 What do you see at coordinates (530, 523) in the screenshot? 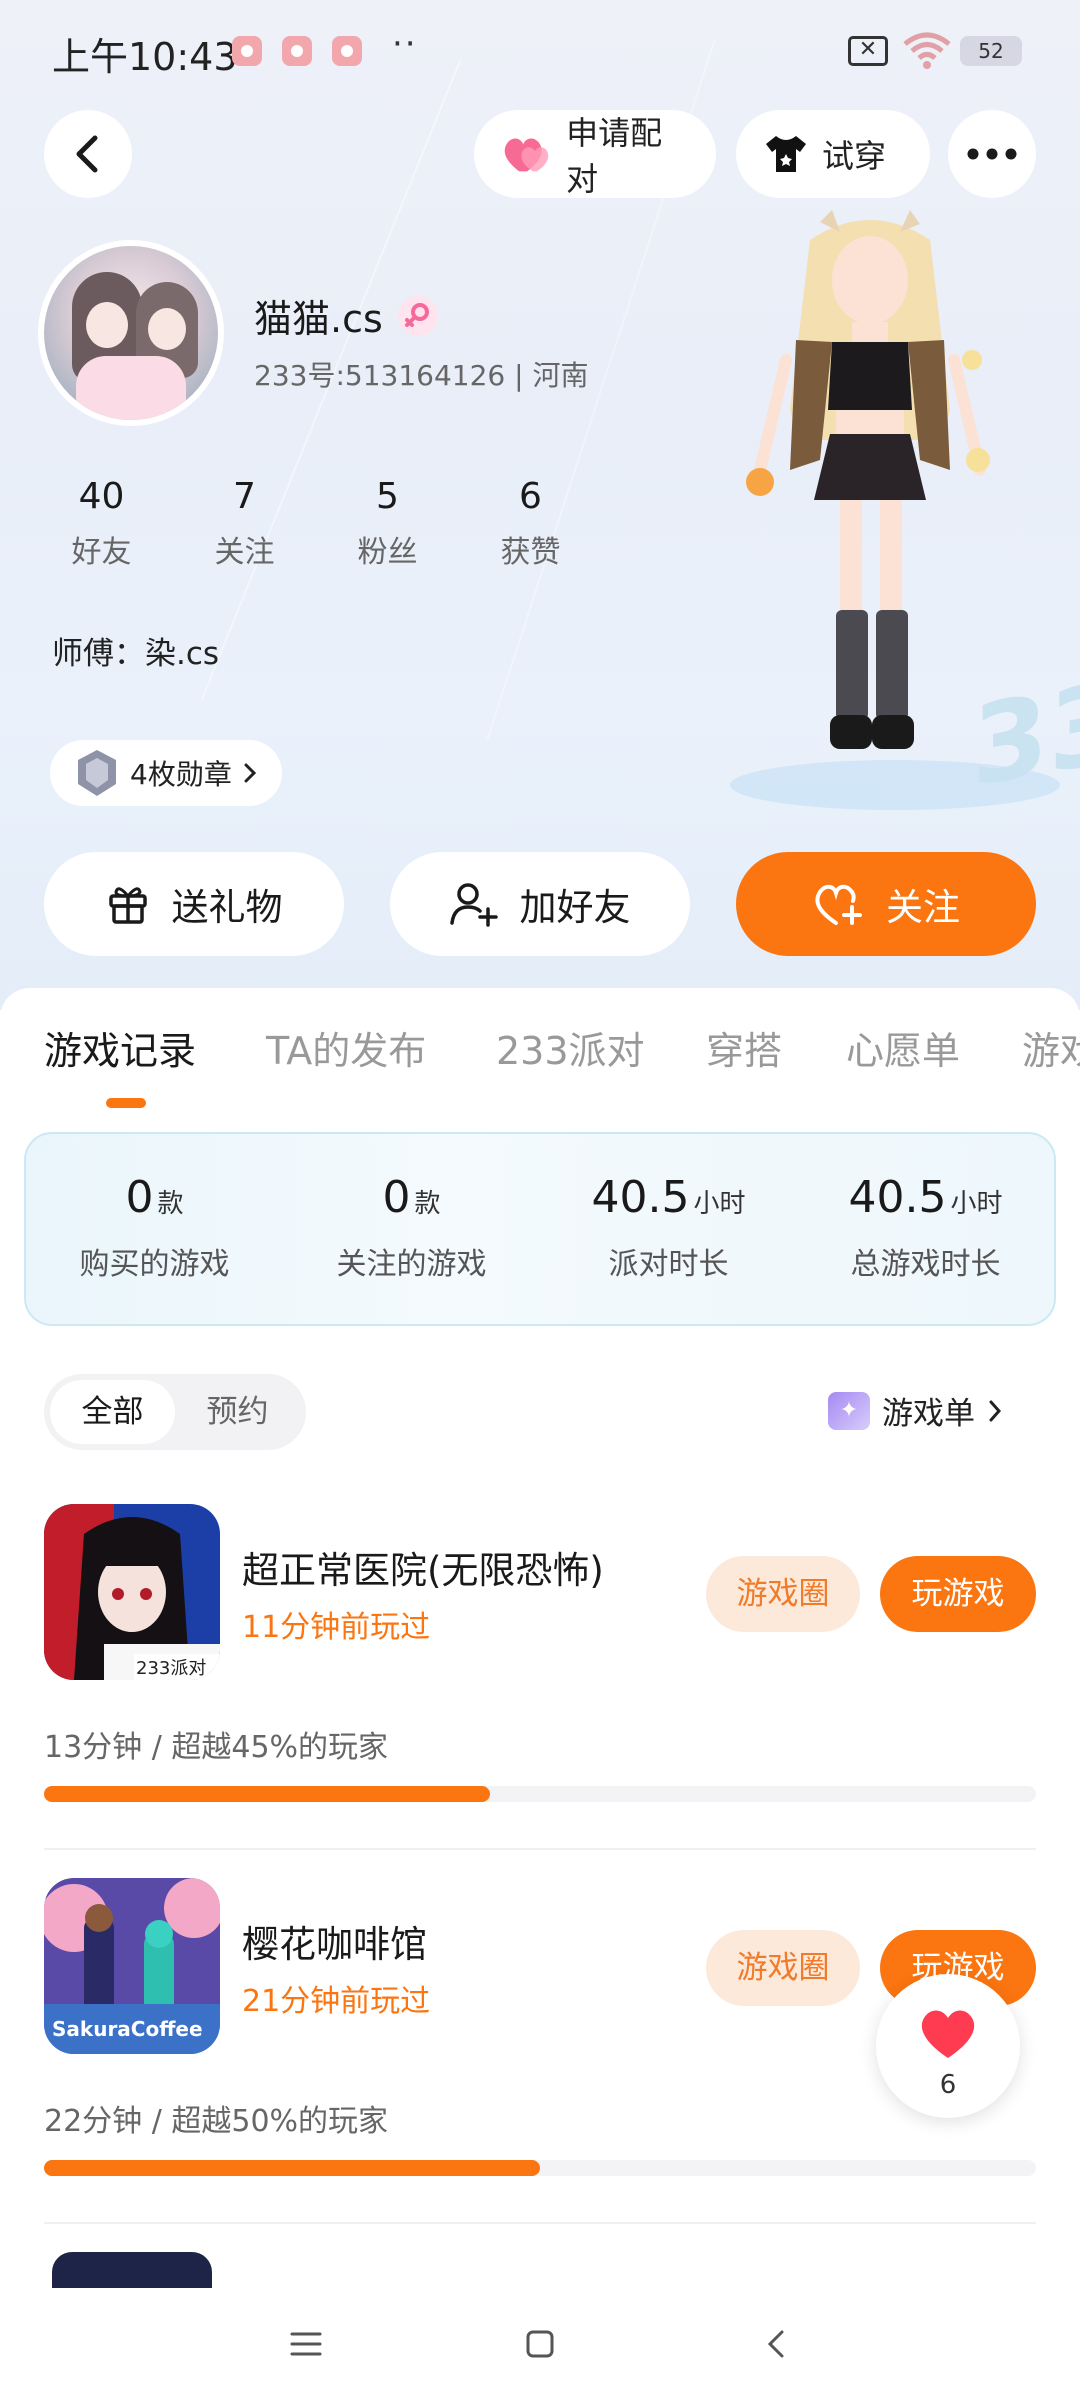
I see `stat-likes: 6 获赞` at bounding box center [530, 523].